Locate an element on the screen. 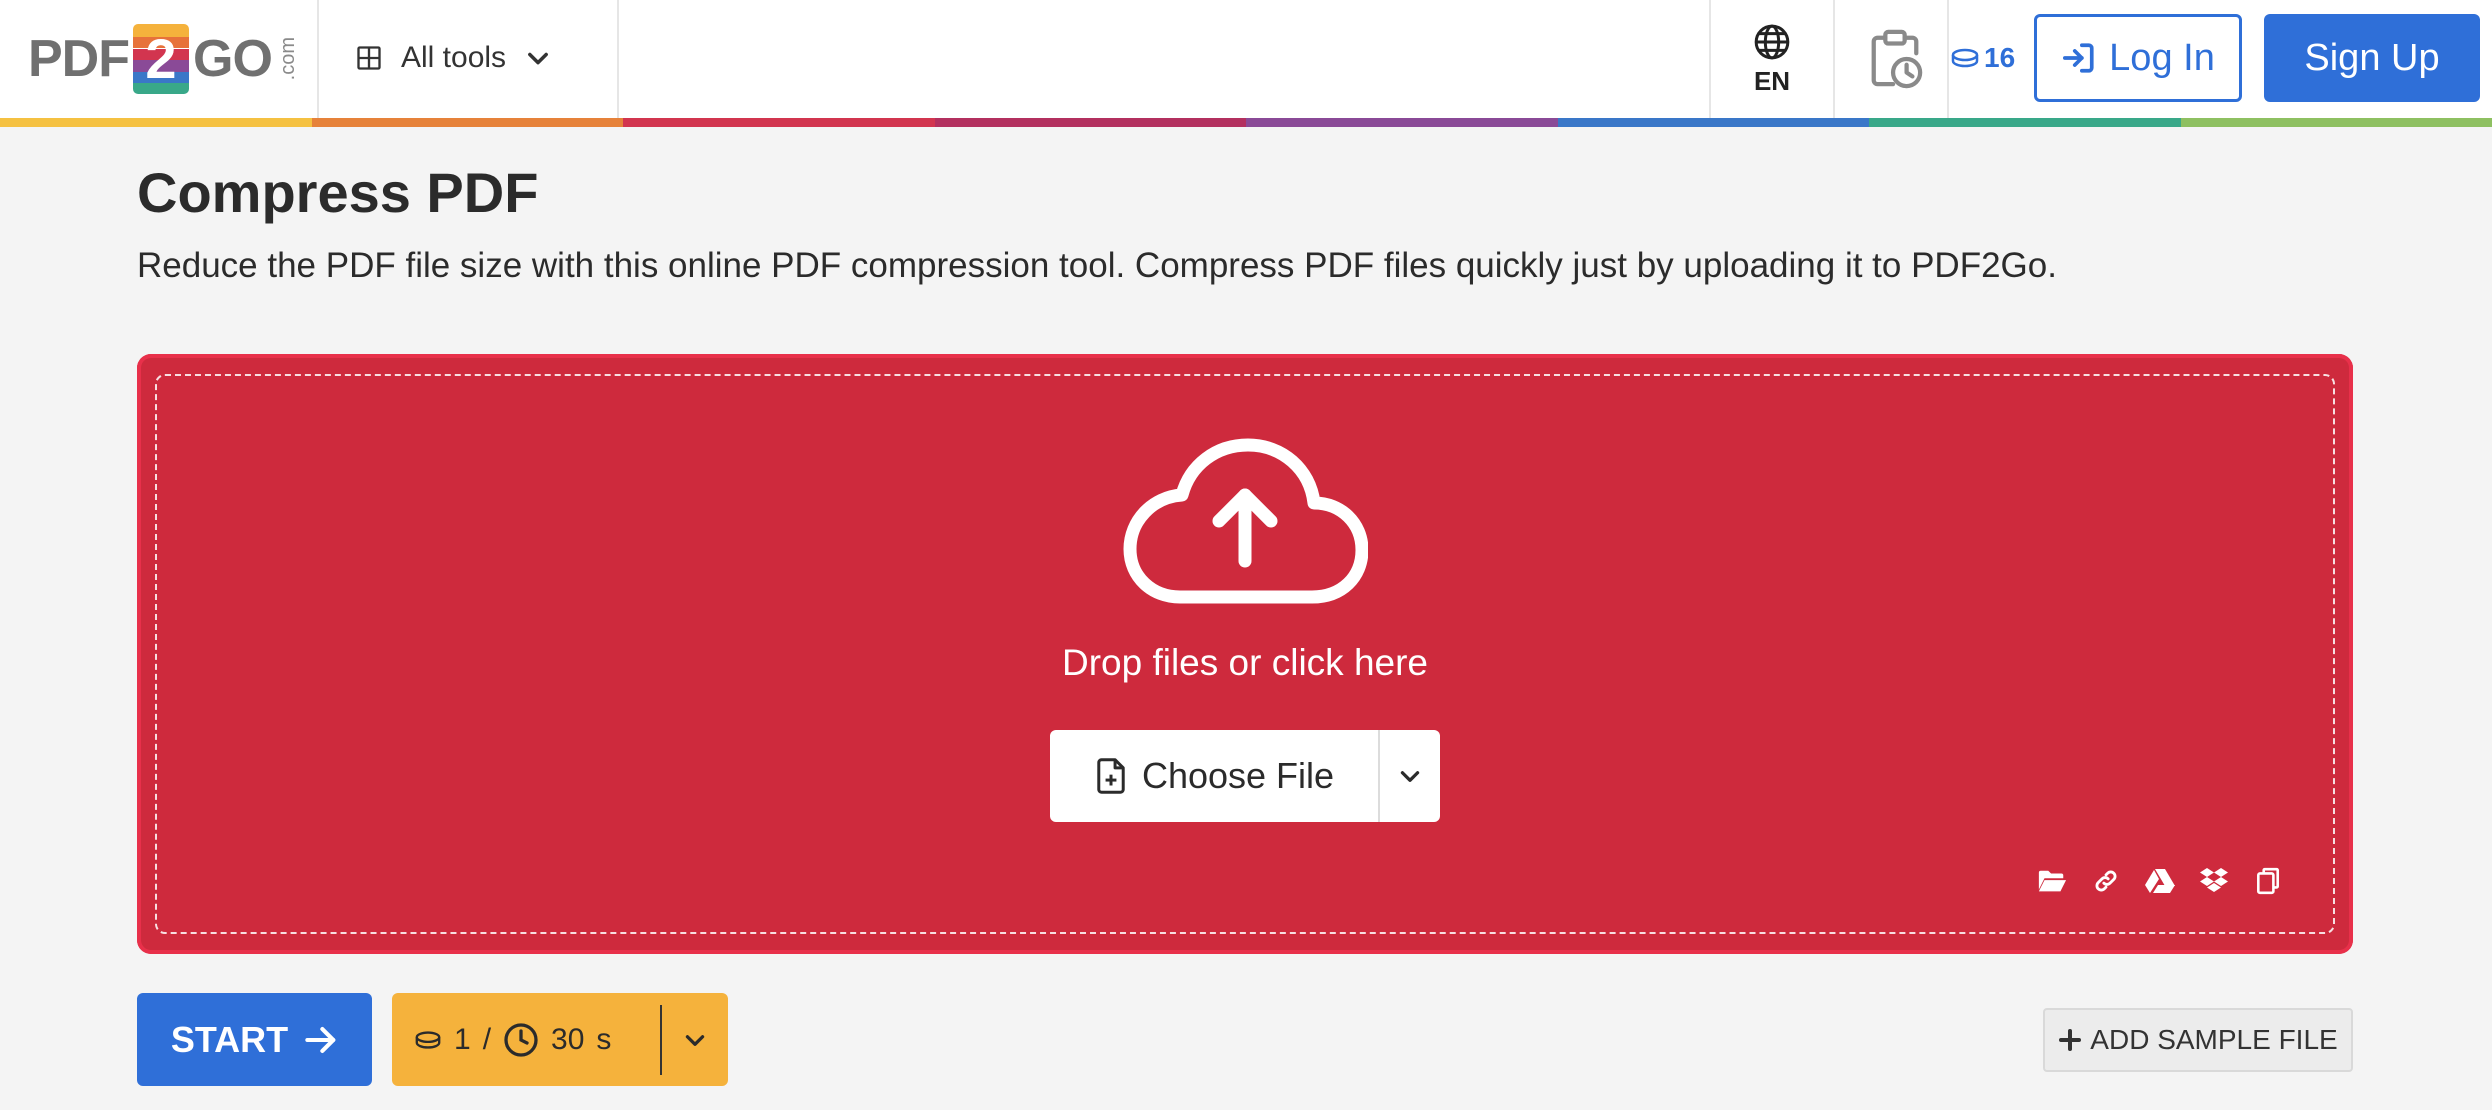 This screenshot has height=1110, width=2492. all-tools-menu: All tools is located at coordinates (453, 58).